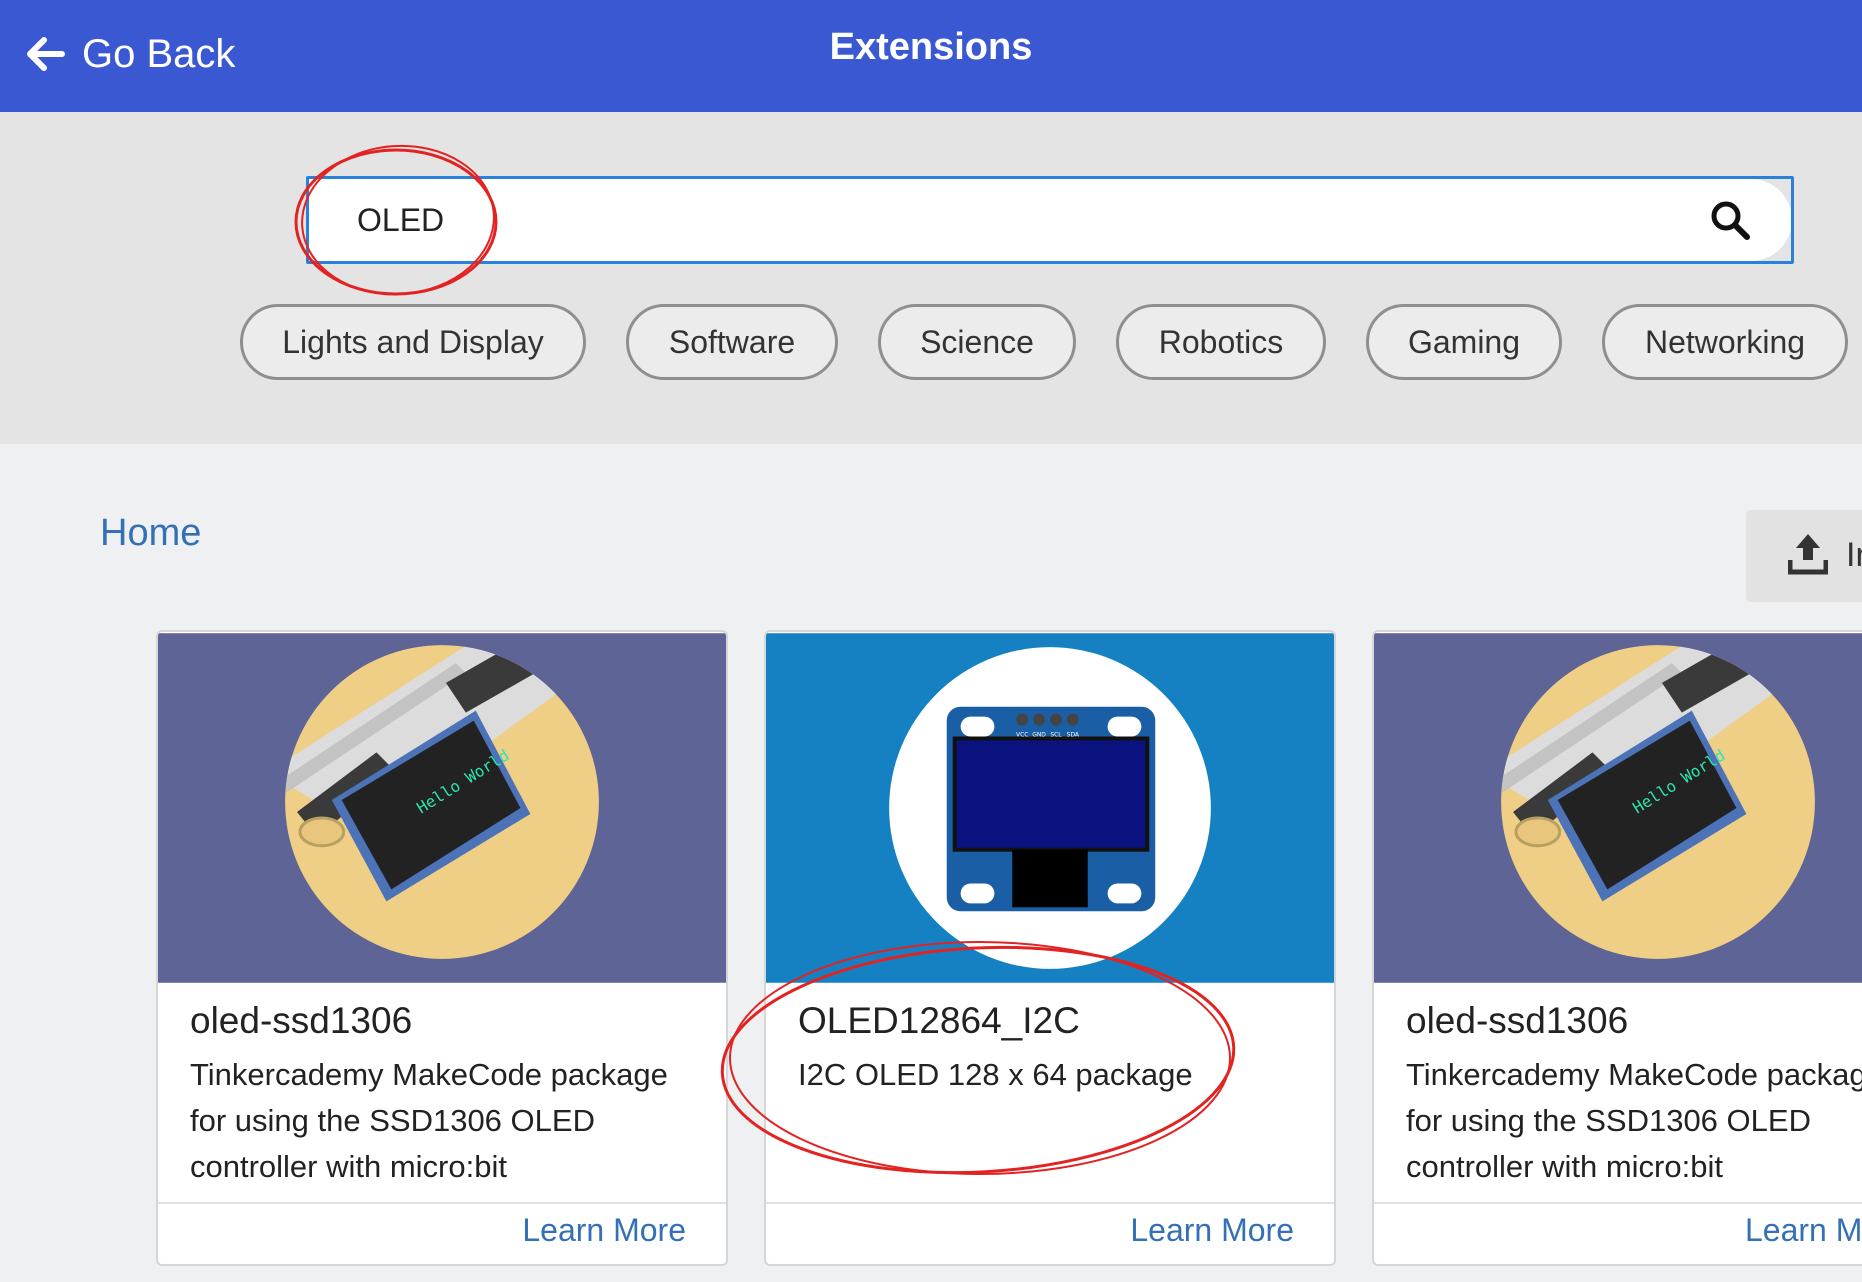 The width and height of the screenshot is (1862, 1282). I want to click on upload-icon, so click(1808, 554).